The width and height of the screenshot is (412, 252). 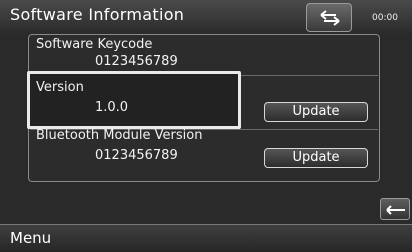 What do you see at coordinates (385, 18) in the screenshot?
I see `clock: 00:00` at bounding box center [385, 18].